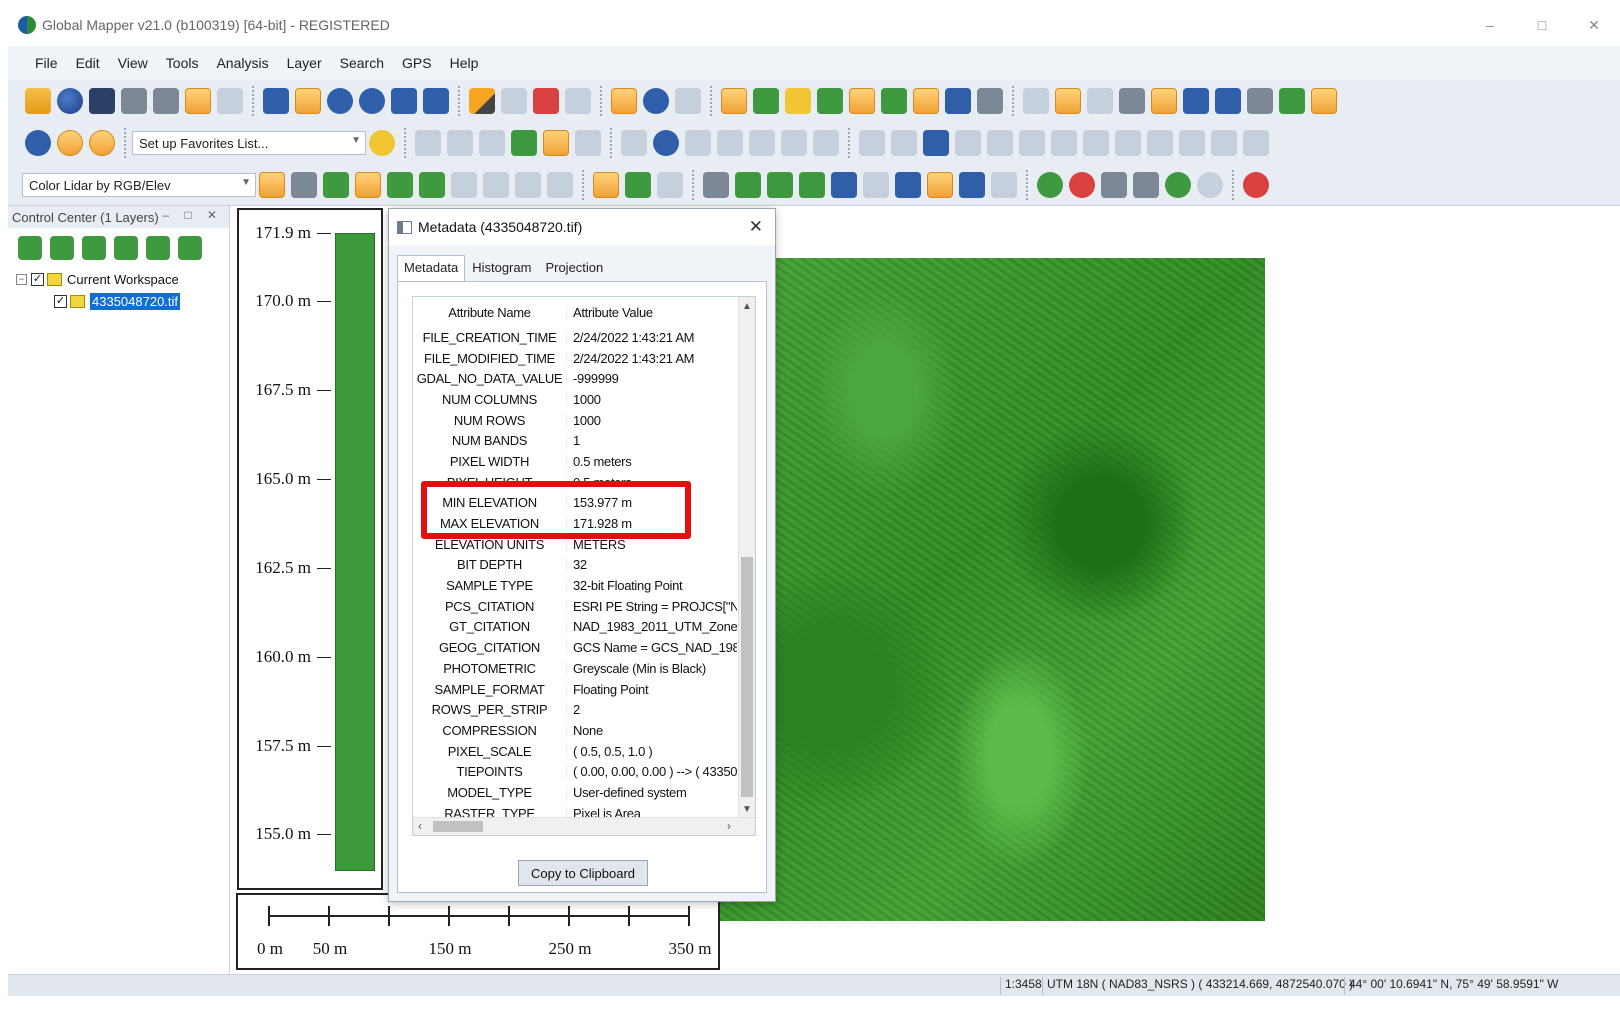 The height and width of the screenshot is (1027, 1620). What do you see at coordinates (356, 140) in the screenshot?
I see `chevron-down-icon: ▼` at bounding box center [356, 140].